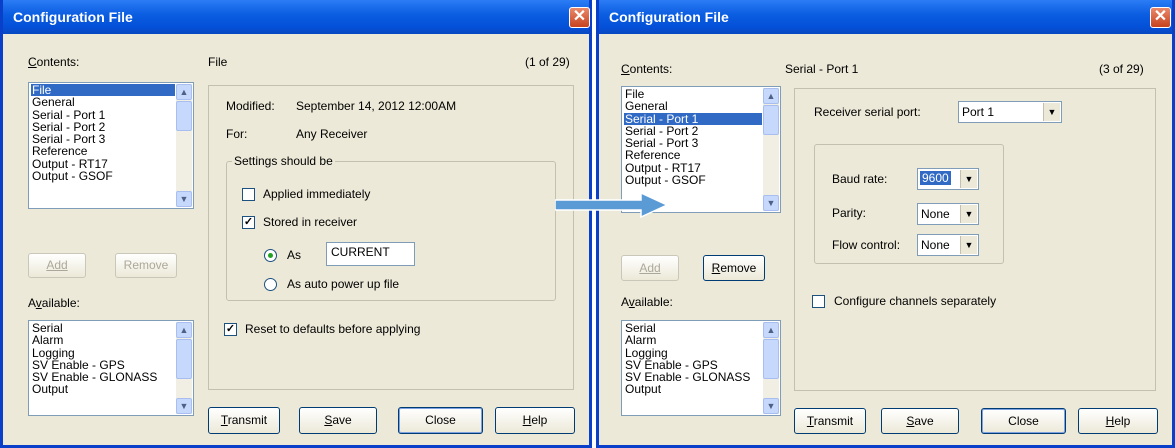 This screenshot has height=448, width=1175. What do you see at coordinates (270, 255) in the screenshot?
I see `as-radio` at bounding box center [270, 255].